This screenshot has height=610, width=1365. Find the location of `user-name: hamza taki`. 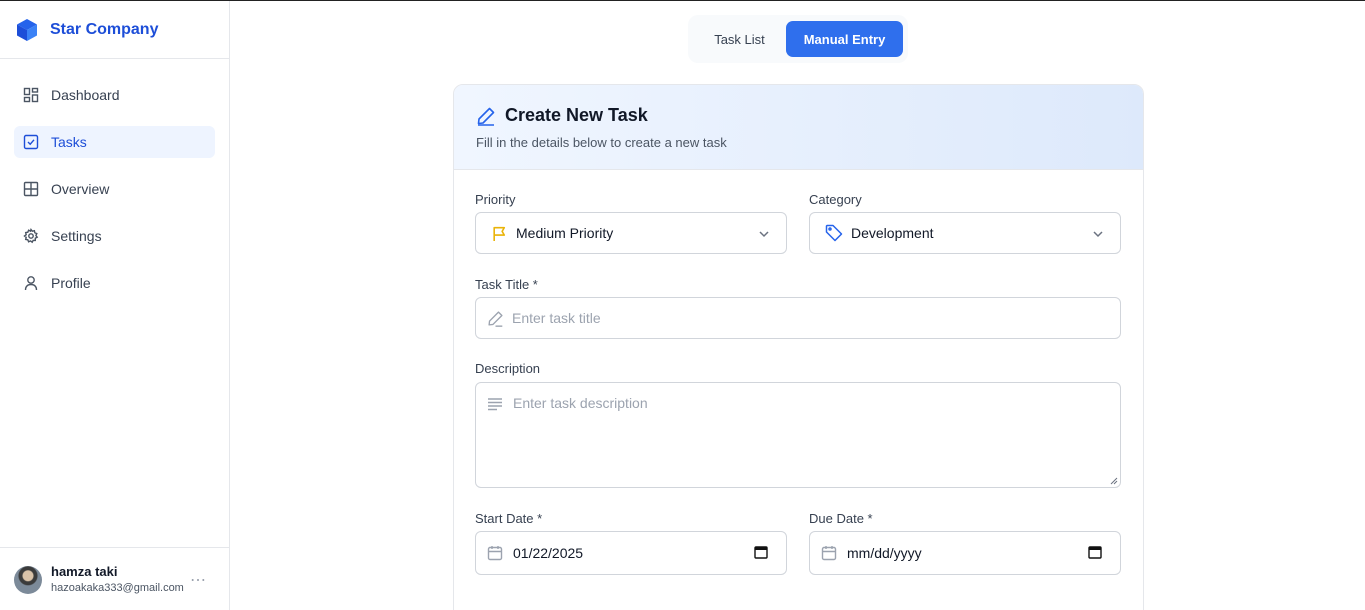

user-name: hamza taki is located at coordinates (84, 571).